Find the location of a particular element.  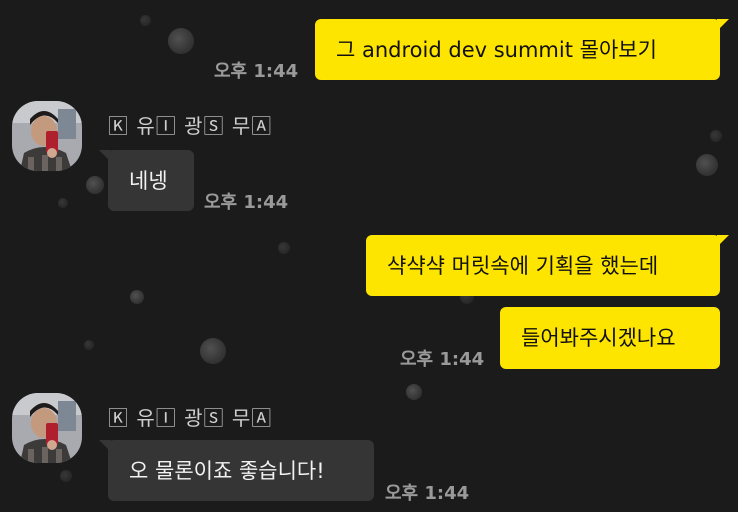

their-message-bubble: 오 물론이죠 좋습니다! is located at coordinates (236, 470).